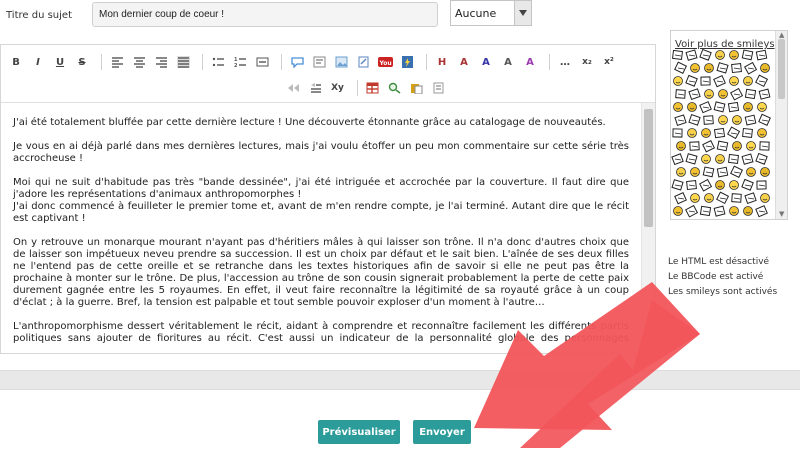  I want to click on table-button, so click(373, 88).